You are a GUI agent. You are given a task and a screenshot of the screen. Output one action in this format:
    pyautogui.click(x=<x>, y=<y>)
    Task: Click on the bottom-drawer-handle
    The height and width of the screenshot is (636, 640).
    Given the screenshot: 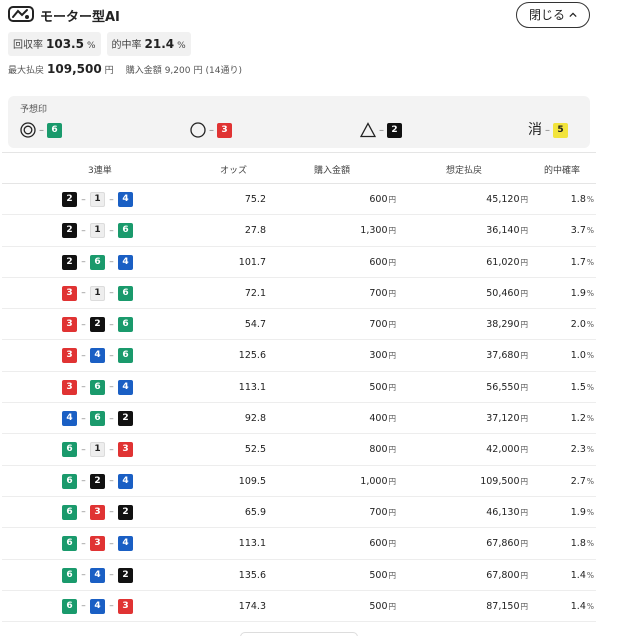 What is the action you would take?
    pyautogui.click(x=299, y=634)
    